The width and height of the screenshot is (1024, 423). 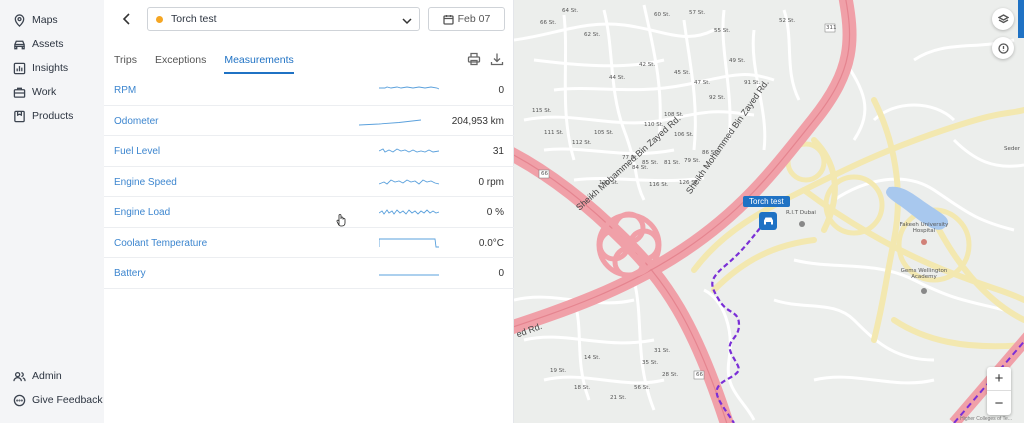 What do you see at coordinates (659, 185) in the screenshot?
I see `street-label: 116 St.` at bounding box center [659, 185].